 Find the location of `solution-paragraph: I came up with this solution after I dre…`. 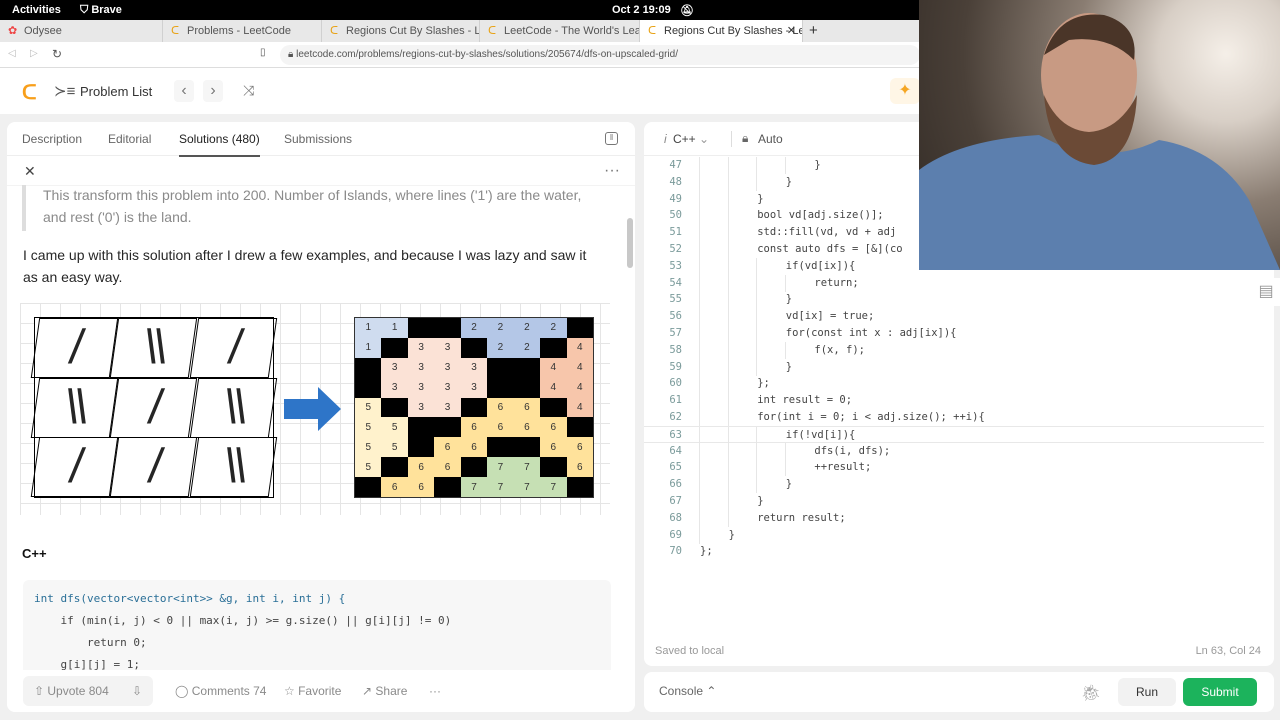

solution-paragraph: I came up with this solution after I dre… is located at coordinates (305, 266).